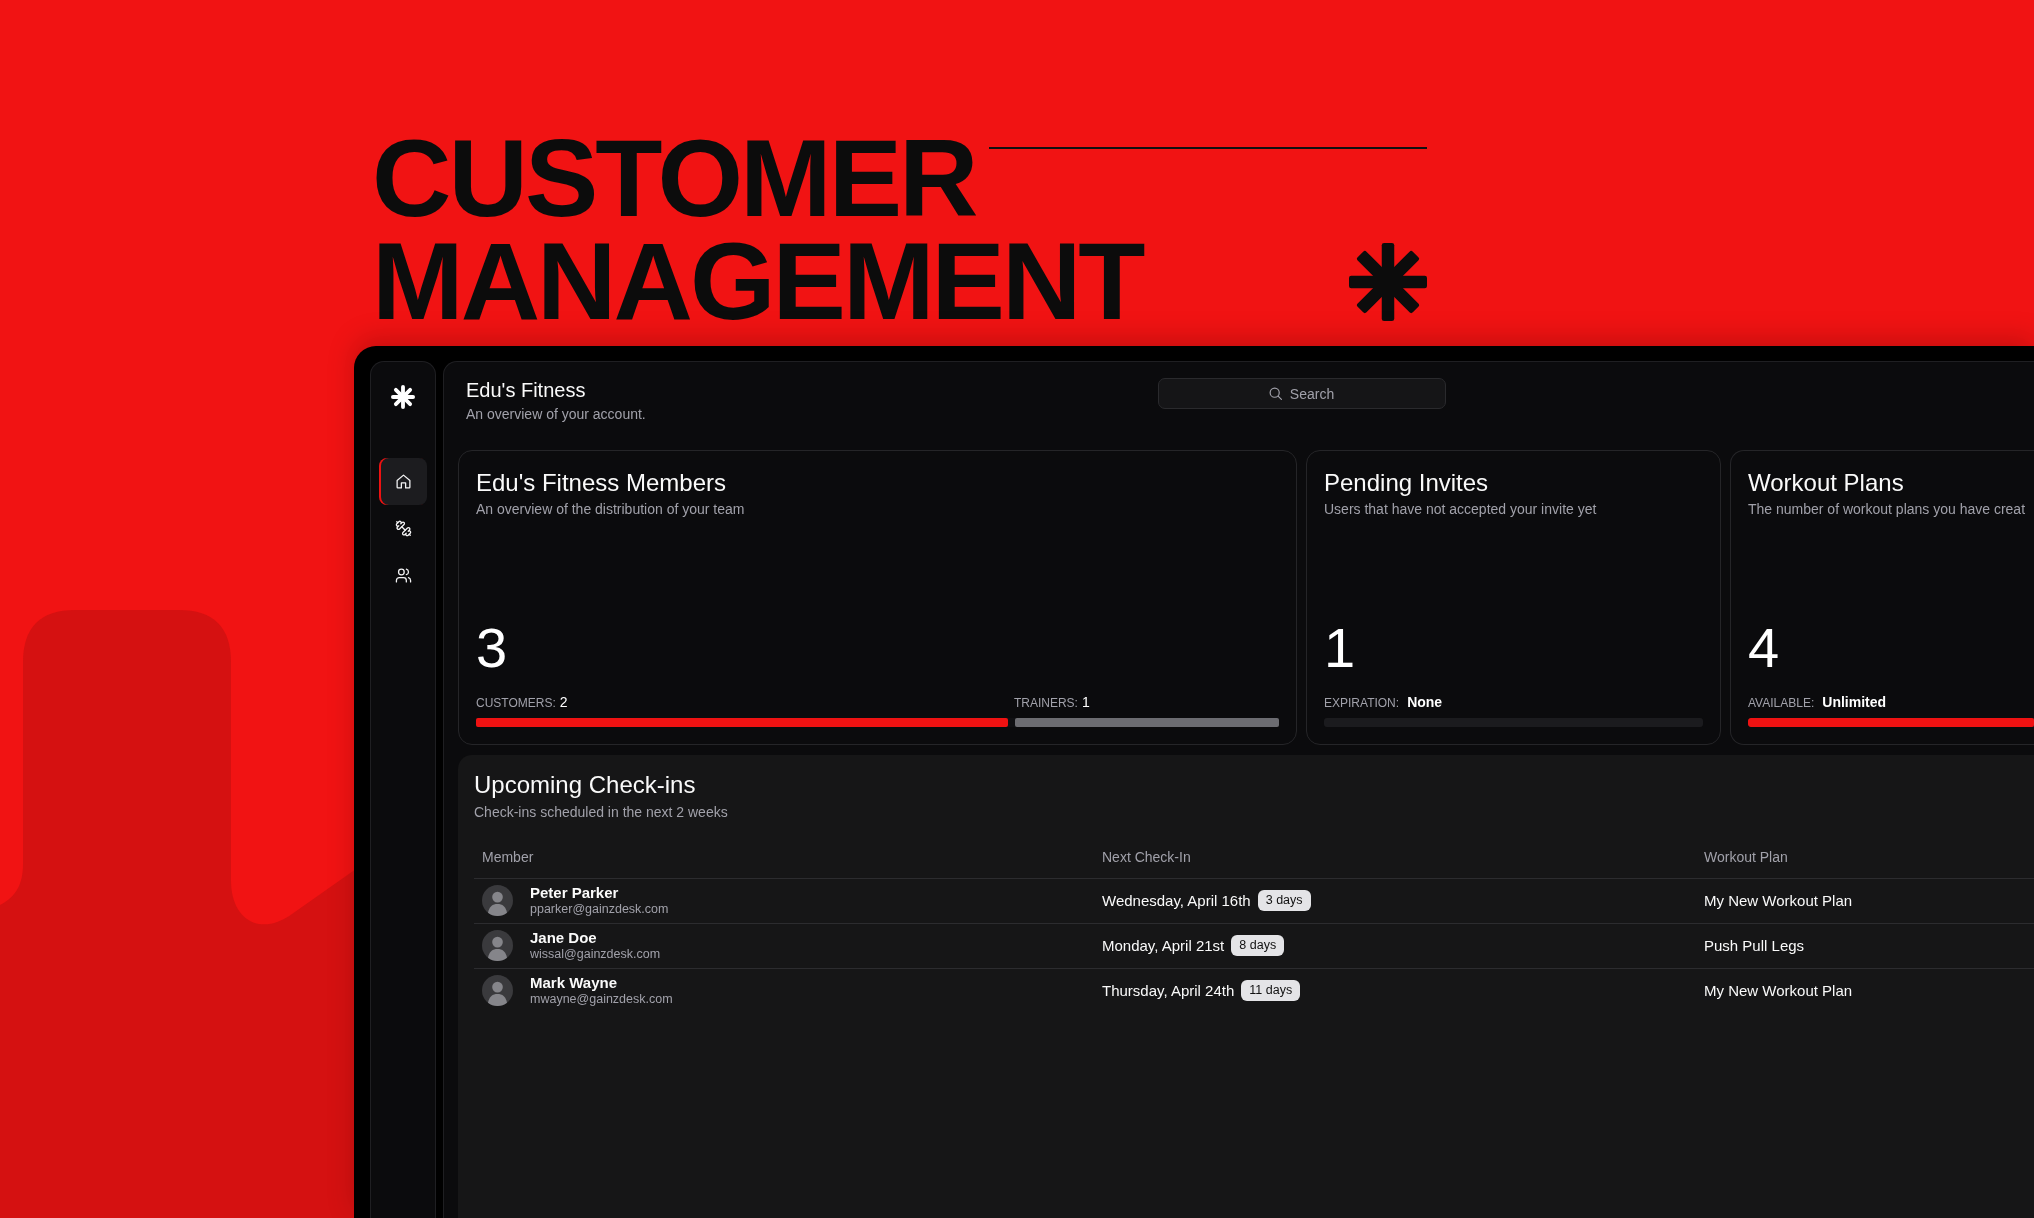 This screenshot has width=2034, height=1218. What do you see at coordinates (585, 785) in the screenshot?
I see `section-title: Upcoming Check-ins` at bounding box center [585, 785].